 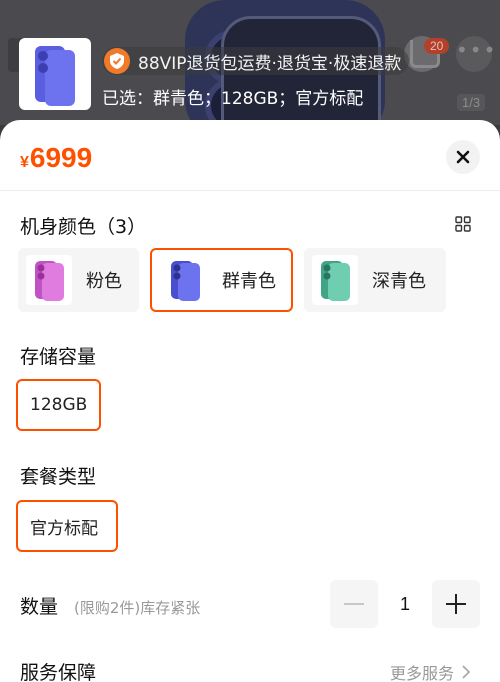 I want to click on color-option-pink: 粉色, so click(x=78, y=280).